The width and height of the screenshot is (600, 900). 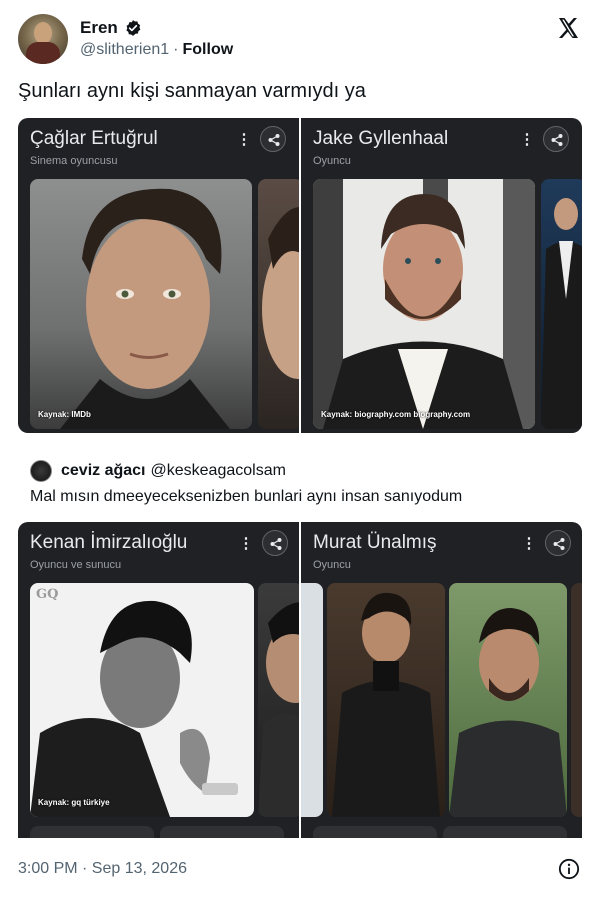 What do you see at coordinates (76, 565) in the screenshot?
I see `card-subtitle: Oyuncu ve sunucu` at bounding box center [76, 565].